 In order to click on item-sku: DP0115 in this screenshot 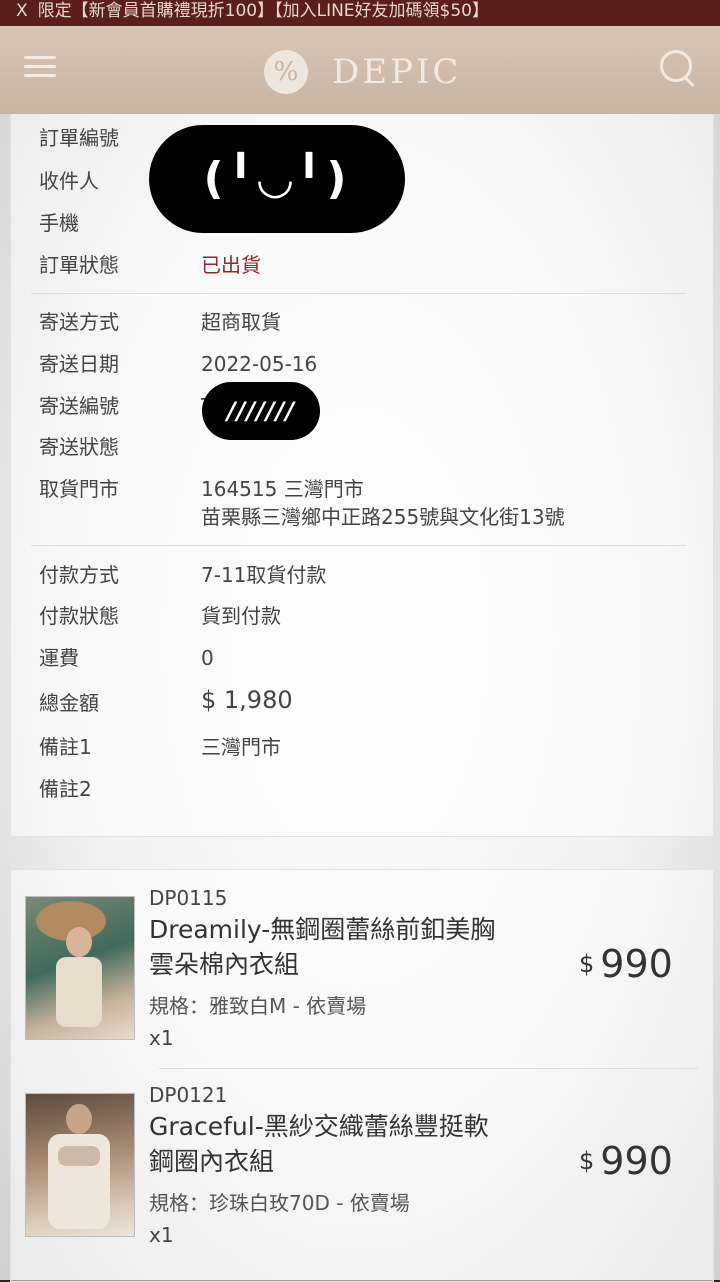, I will do `click(188, 898)`.